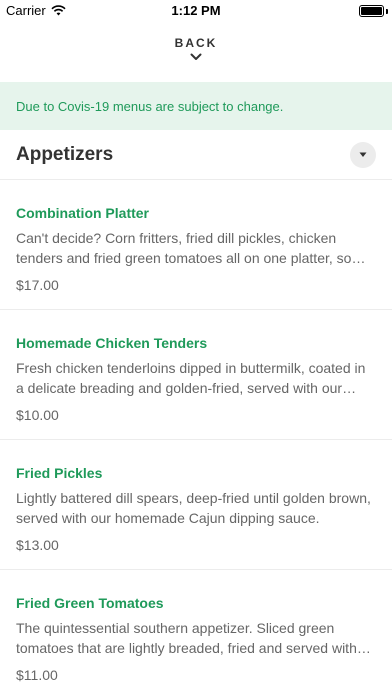  I want to click on caret-down-icon, so click(363, 154).